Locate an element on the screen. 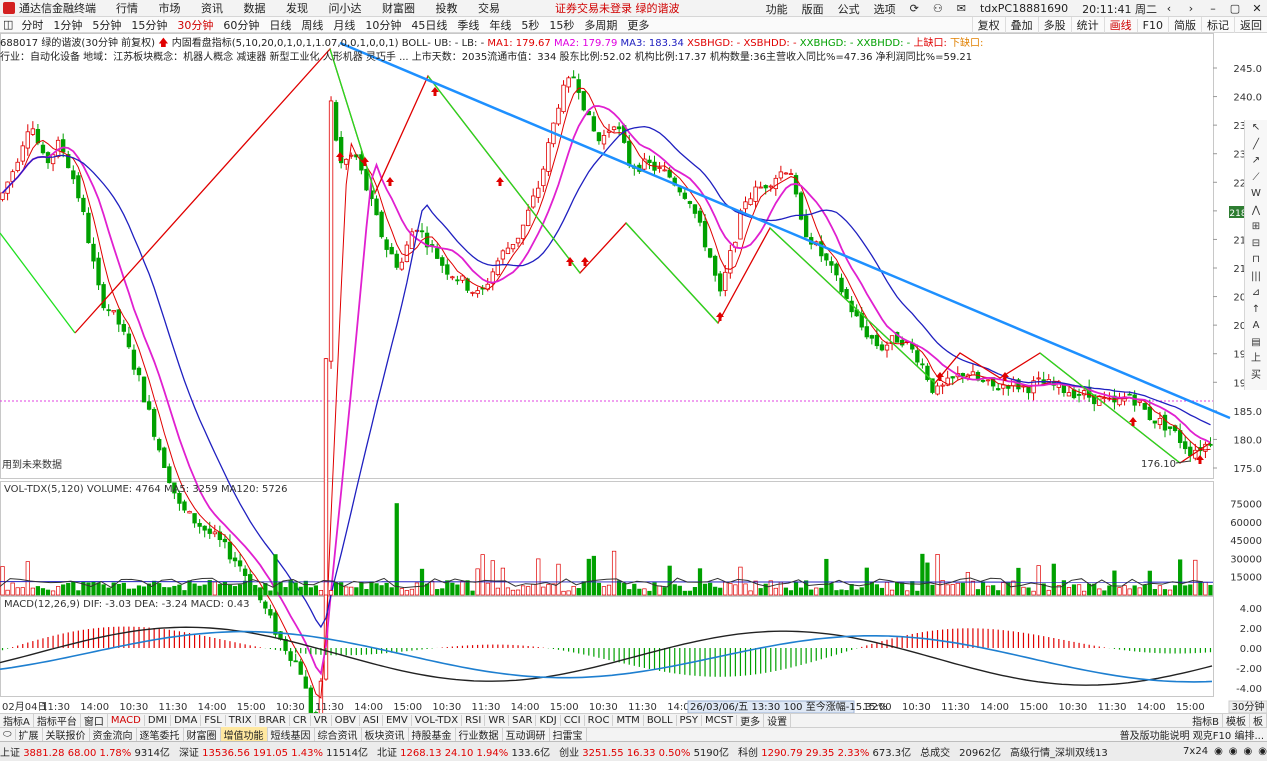 The image size is (1267, 761). indicator-tab: SAR is located at coordinates (523, 720).